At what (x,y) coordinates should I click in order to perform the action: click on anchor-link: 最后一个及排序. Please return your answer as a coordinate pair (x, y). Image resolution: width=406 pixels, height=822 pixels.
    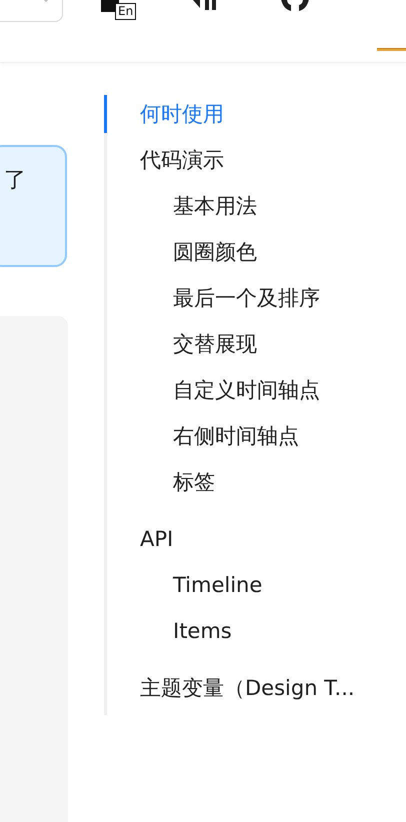
    Looking at the image, I should click on (255, 298).